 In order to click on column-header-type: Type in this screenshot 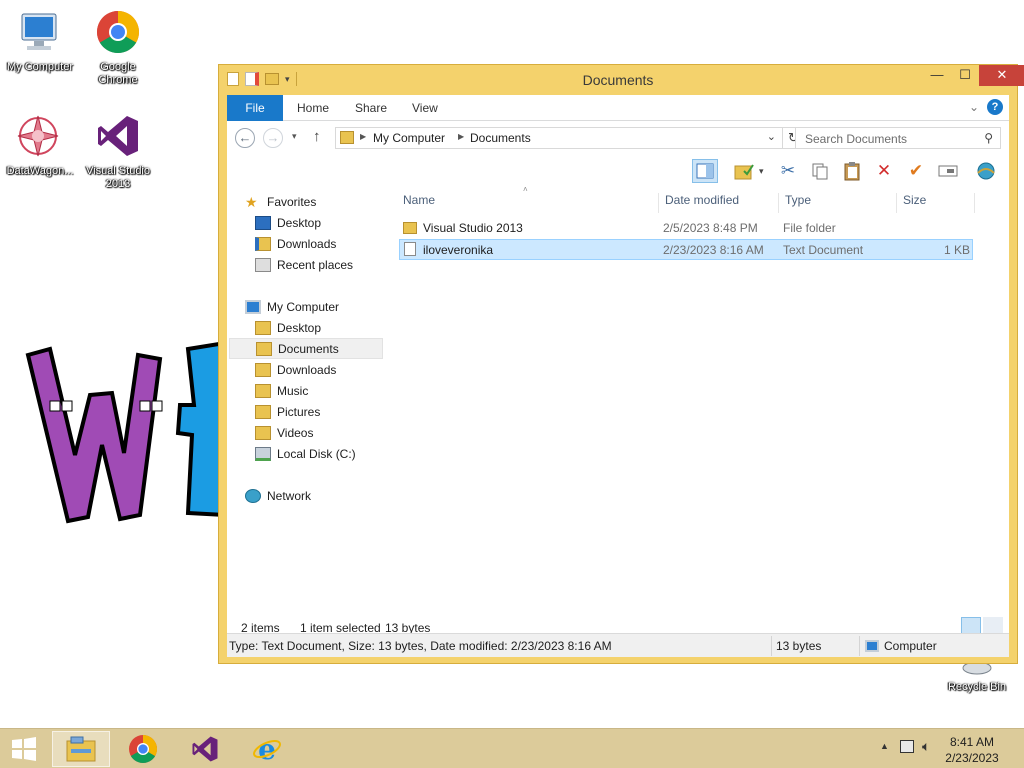, I will do `click(838, 203)`.